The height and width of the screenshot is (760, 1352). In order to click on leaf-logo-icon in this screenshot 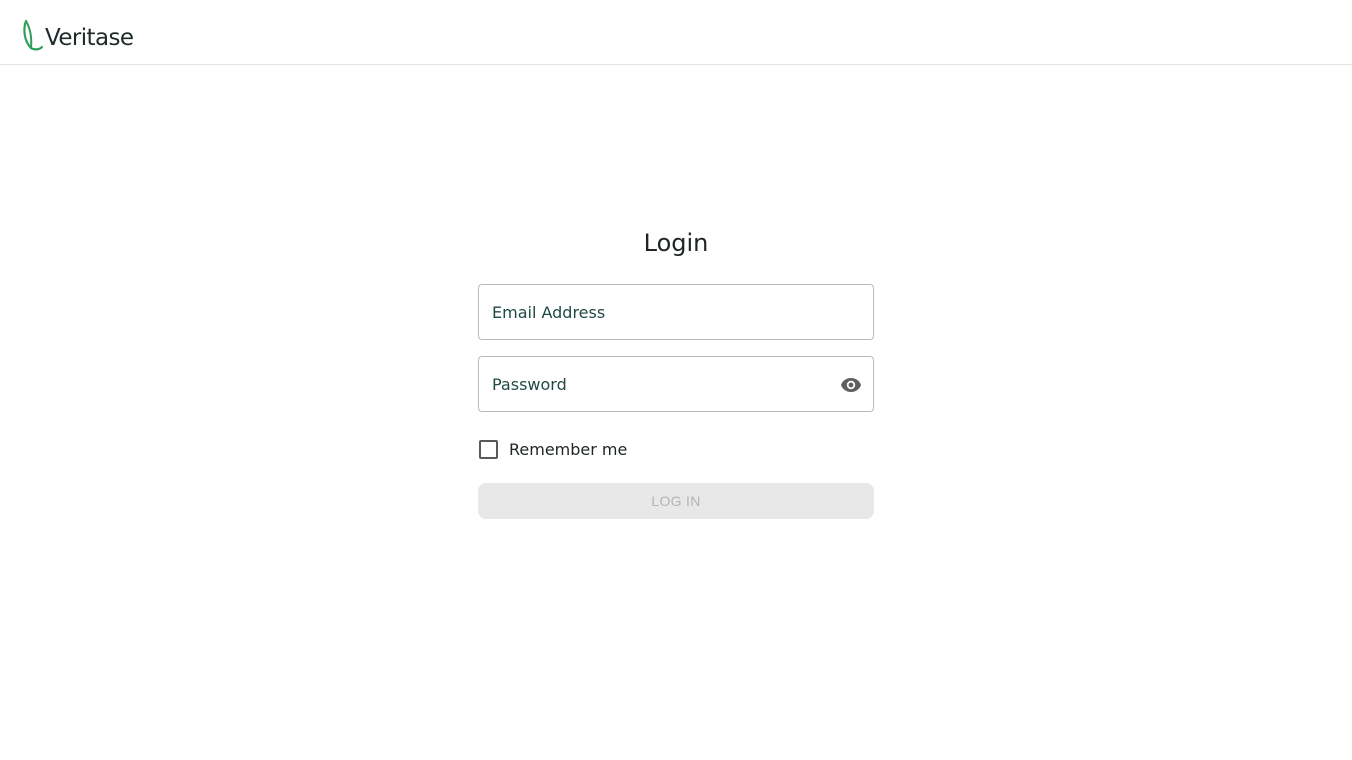, I will do `click(33, 35)`.